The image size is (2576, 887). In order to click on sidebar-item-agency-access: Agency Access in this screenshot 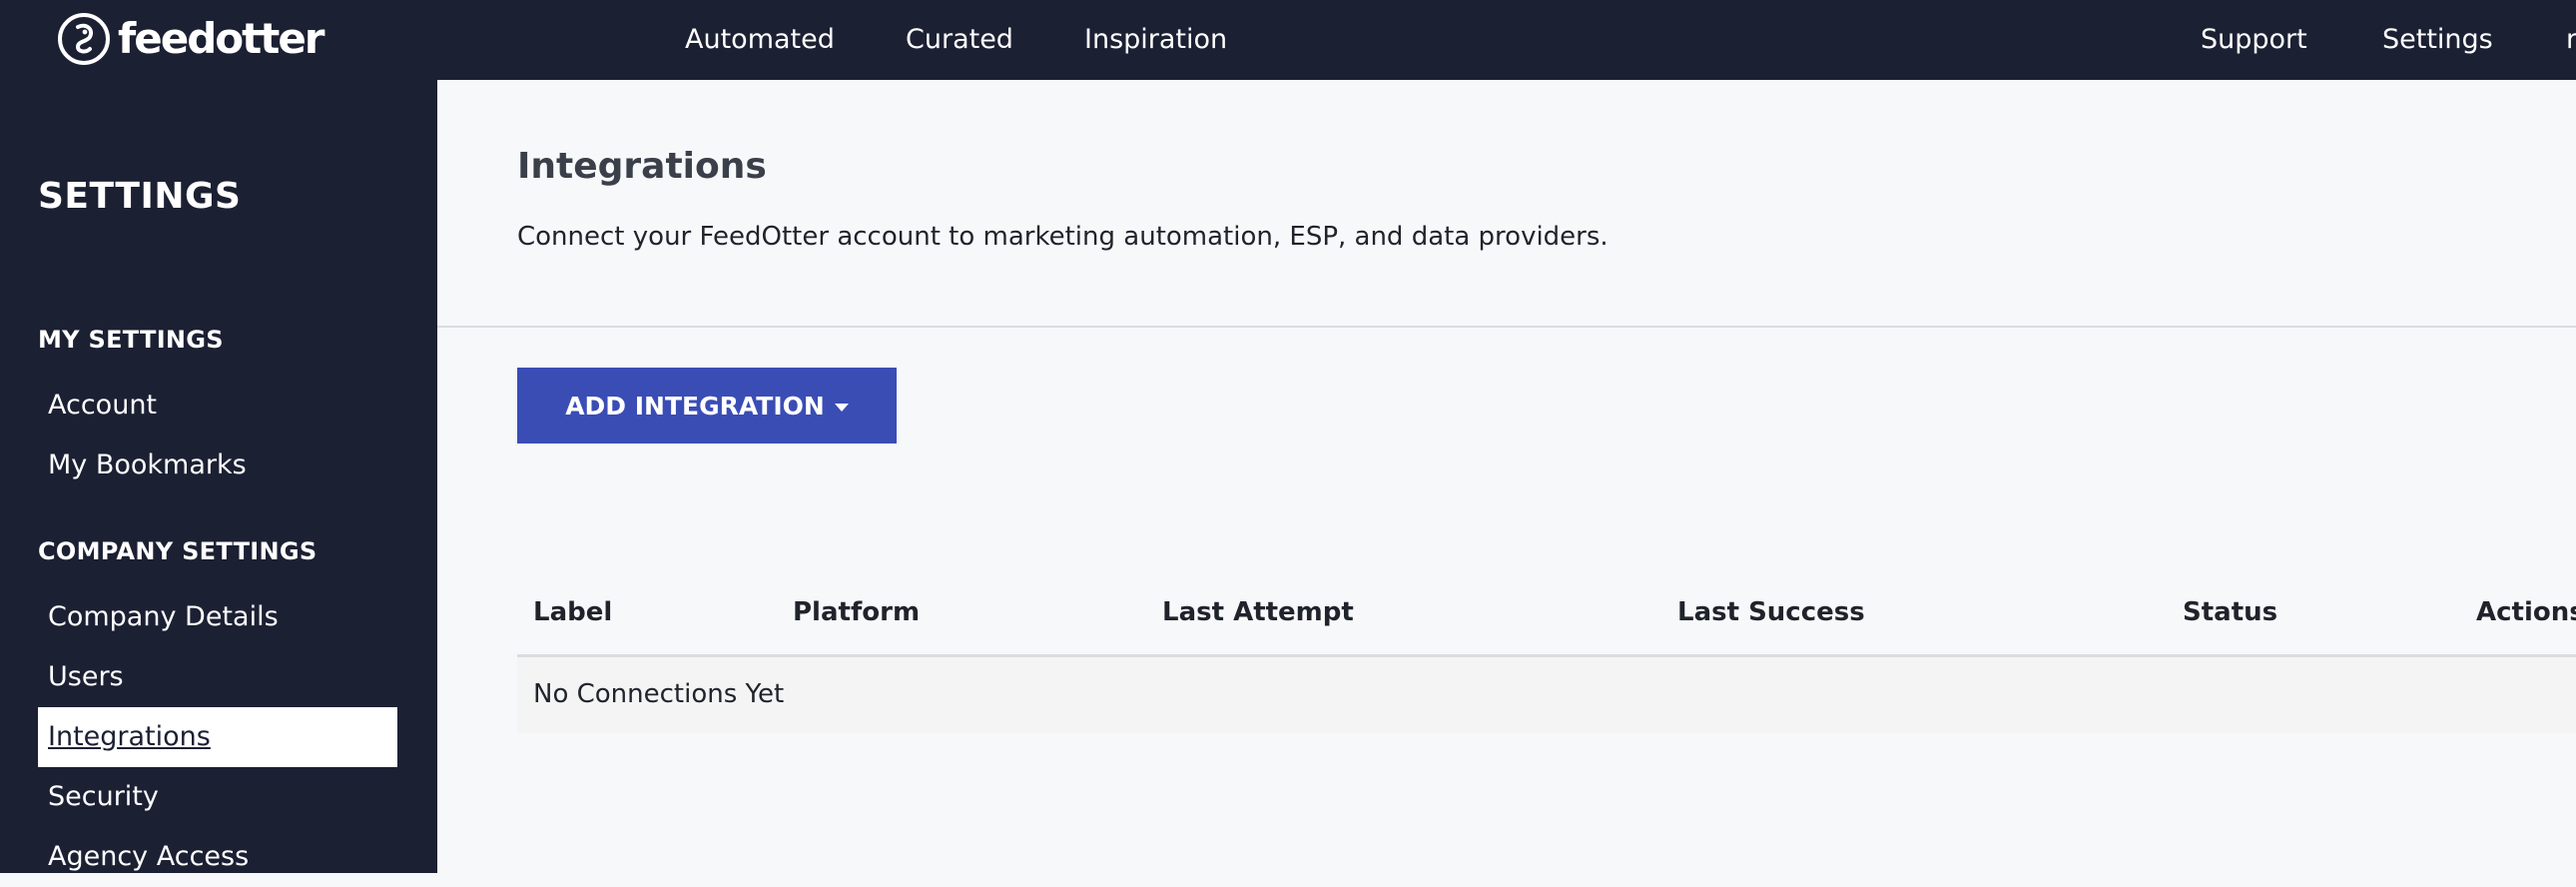, I will do `click(217, 857)`.